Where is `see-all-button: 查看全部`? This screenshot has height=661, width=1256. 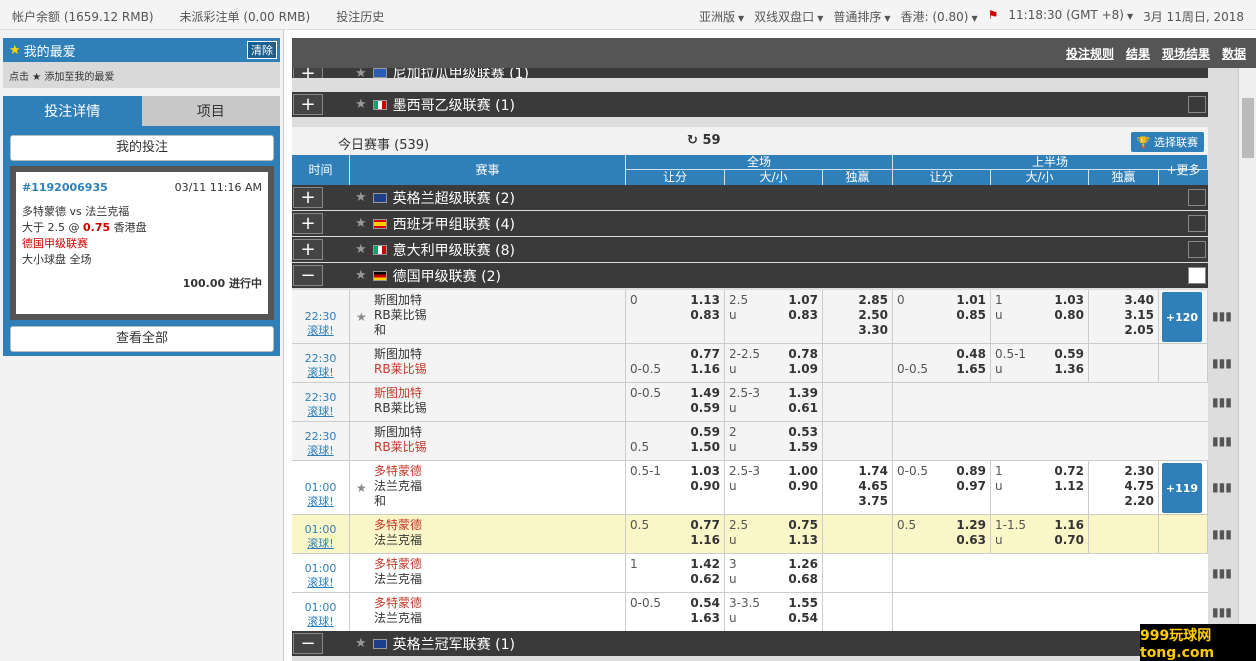
see-all-button: 查看全部 is located at coordinates (142, 339).